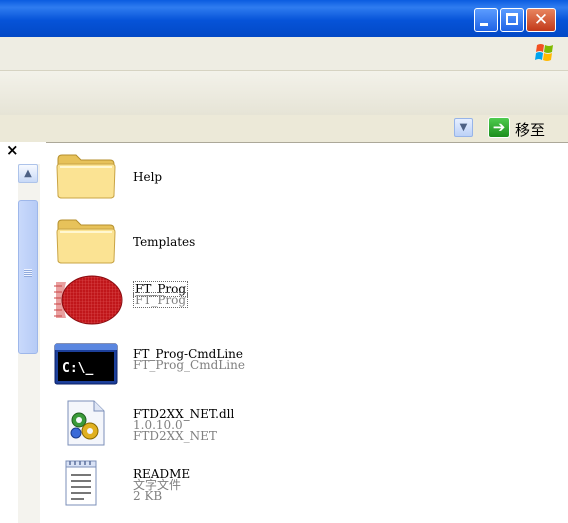 The height and width of the screenshot is (523, 568). What do you see at coordinates (81, 483) in the screenshot?
I see `text-document-icon` at bounding box center [81, 483].